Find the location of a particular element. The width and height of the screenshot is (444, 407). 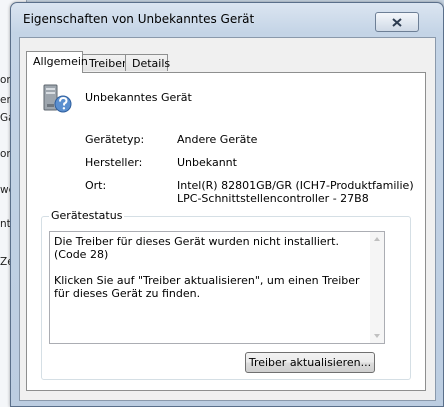

device-type-value: Andere Geräte is located at coordinates (217, 139).